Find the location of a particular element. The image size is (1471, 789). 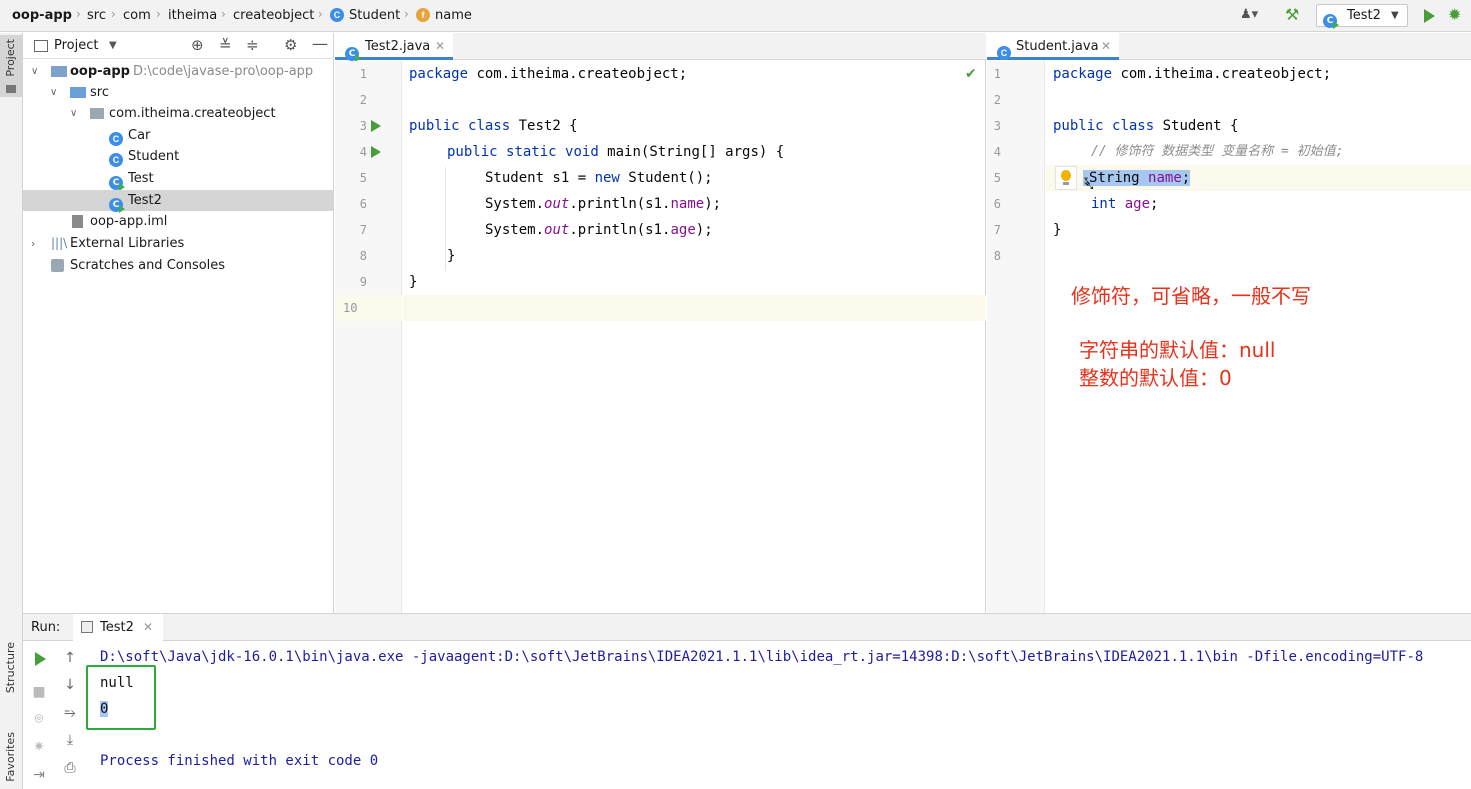

line-number: 4 is located at coordinates (997, 152).